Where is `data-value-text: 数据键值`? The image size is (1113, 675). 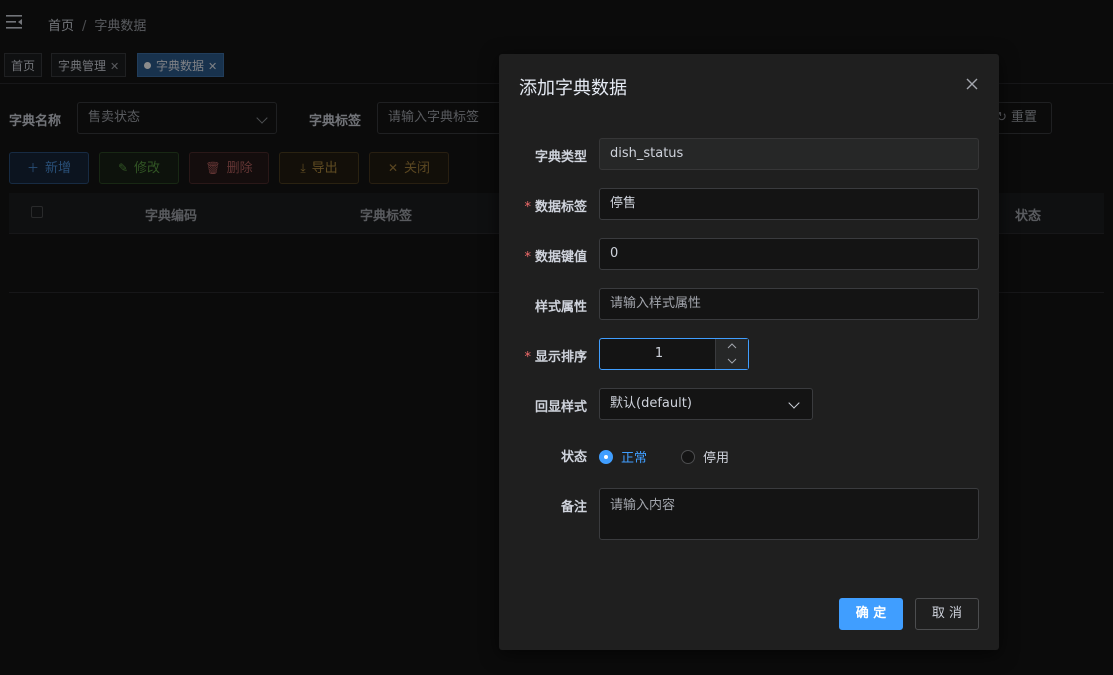 data-value-text: 数据键值 is located at coordinates (560, 257).